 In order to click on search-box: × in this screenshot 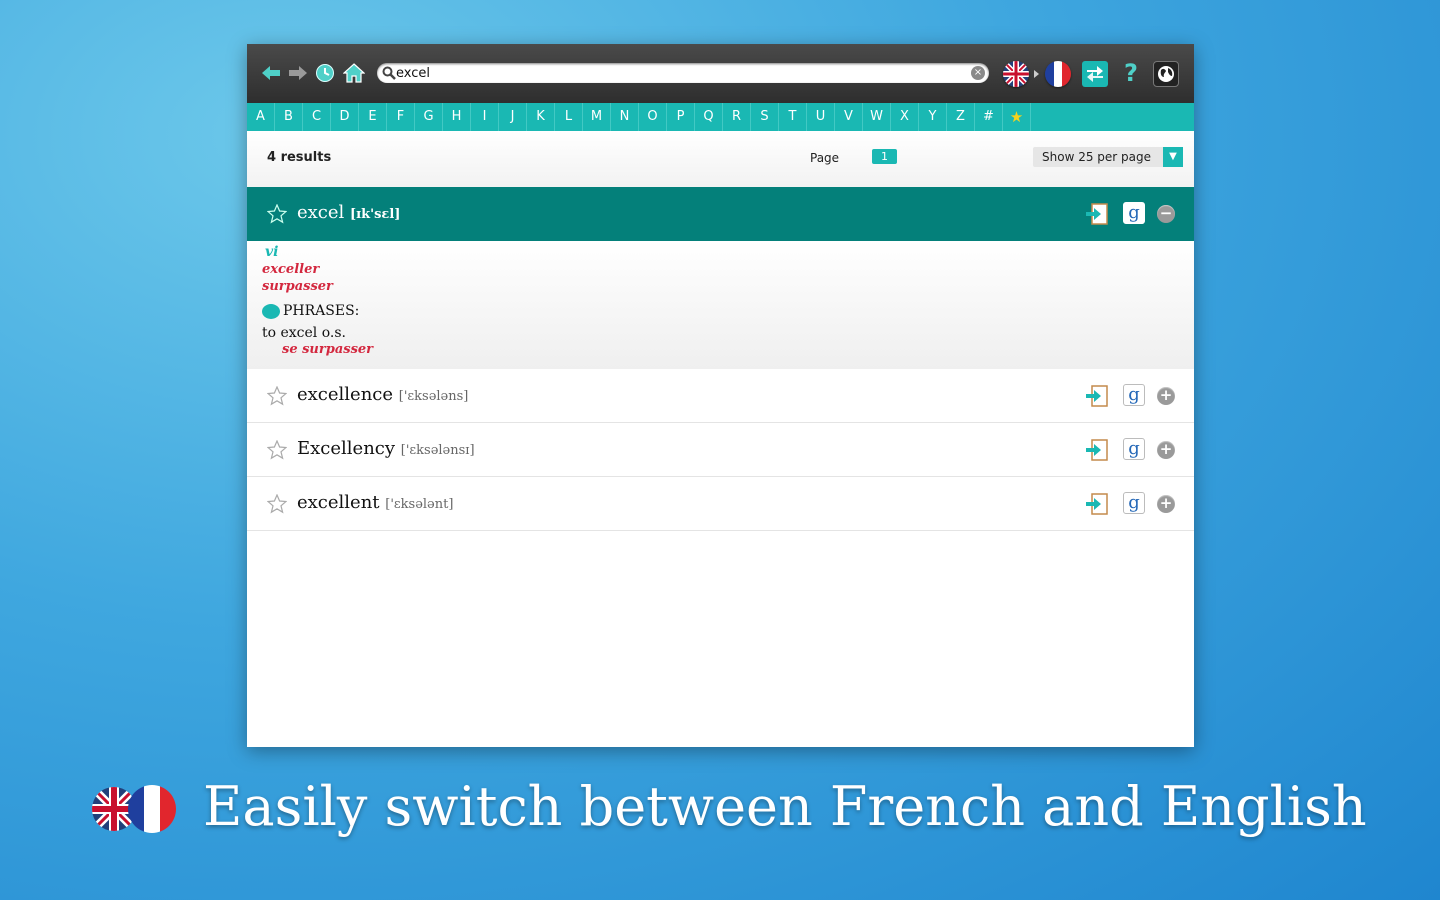, I will do `click(683, 73)`.